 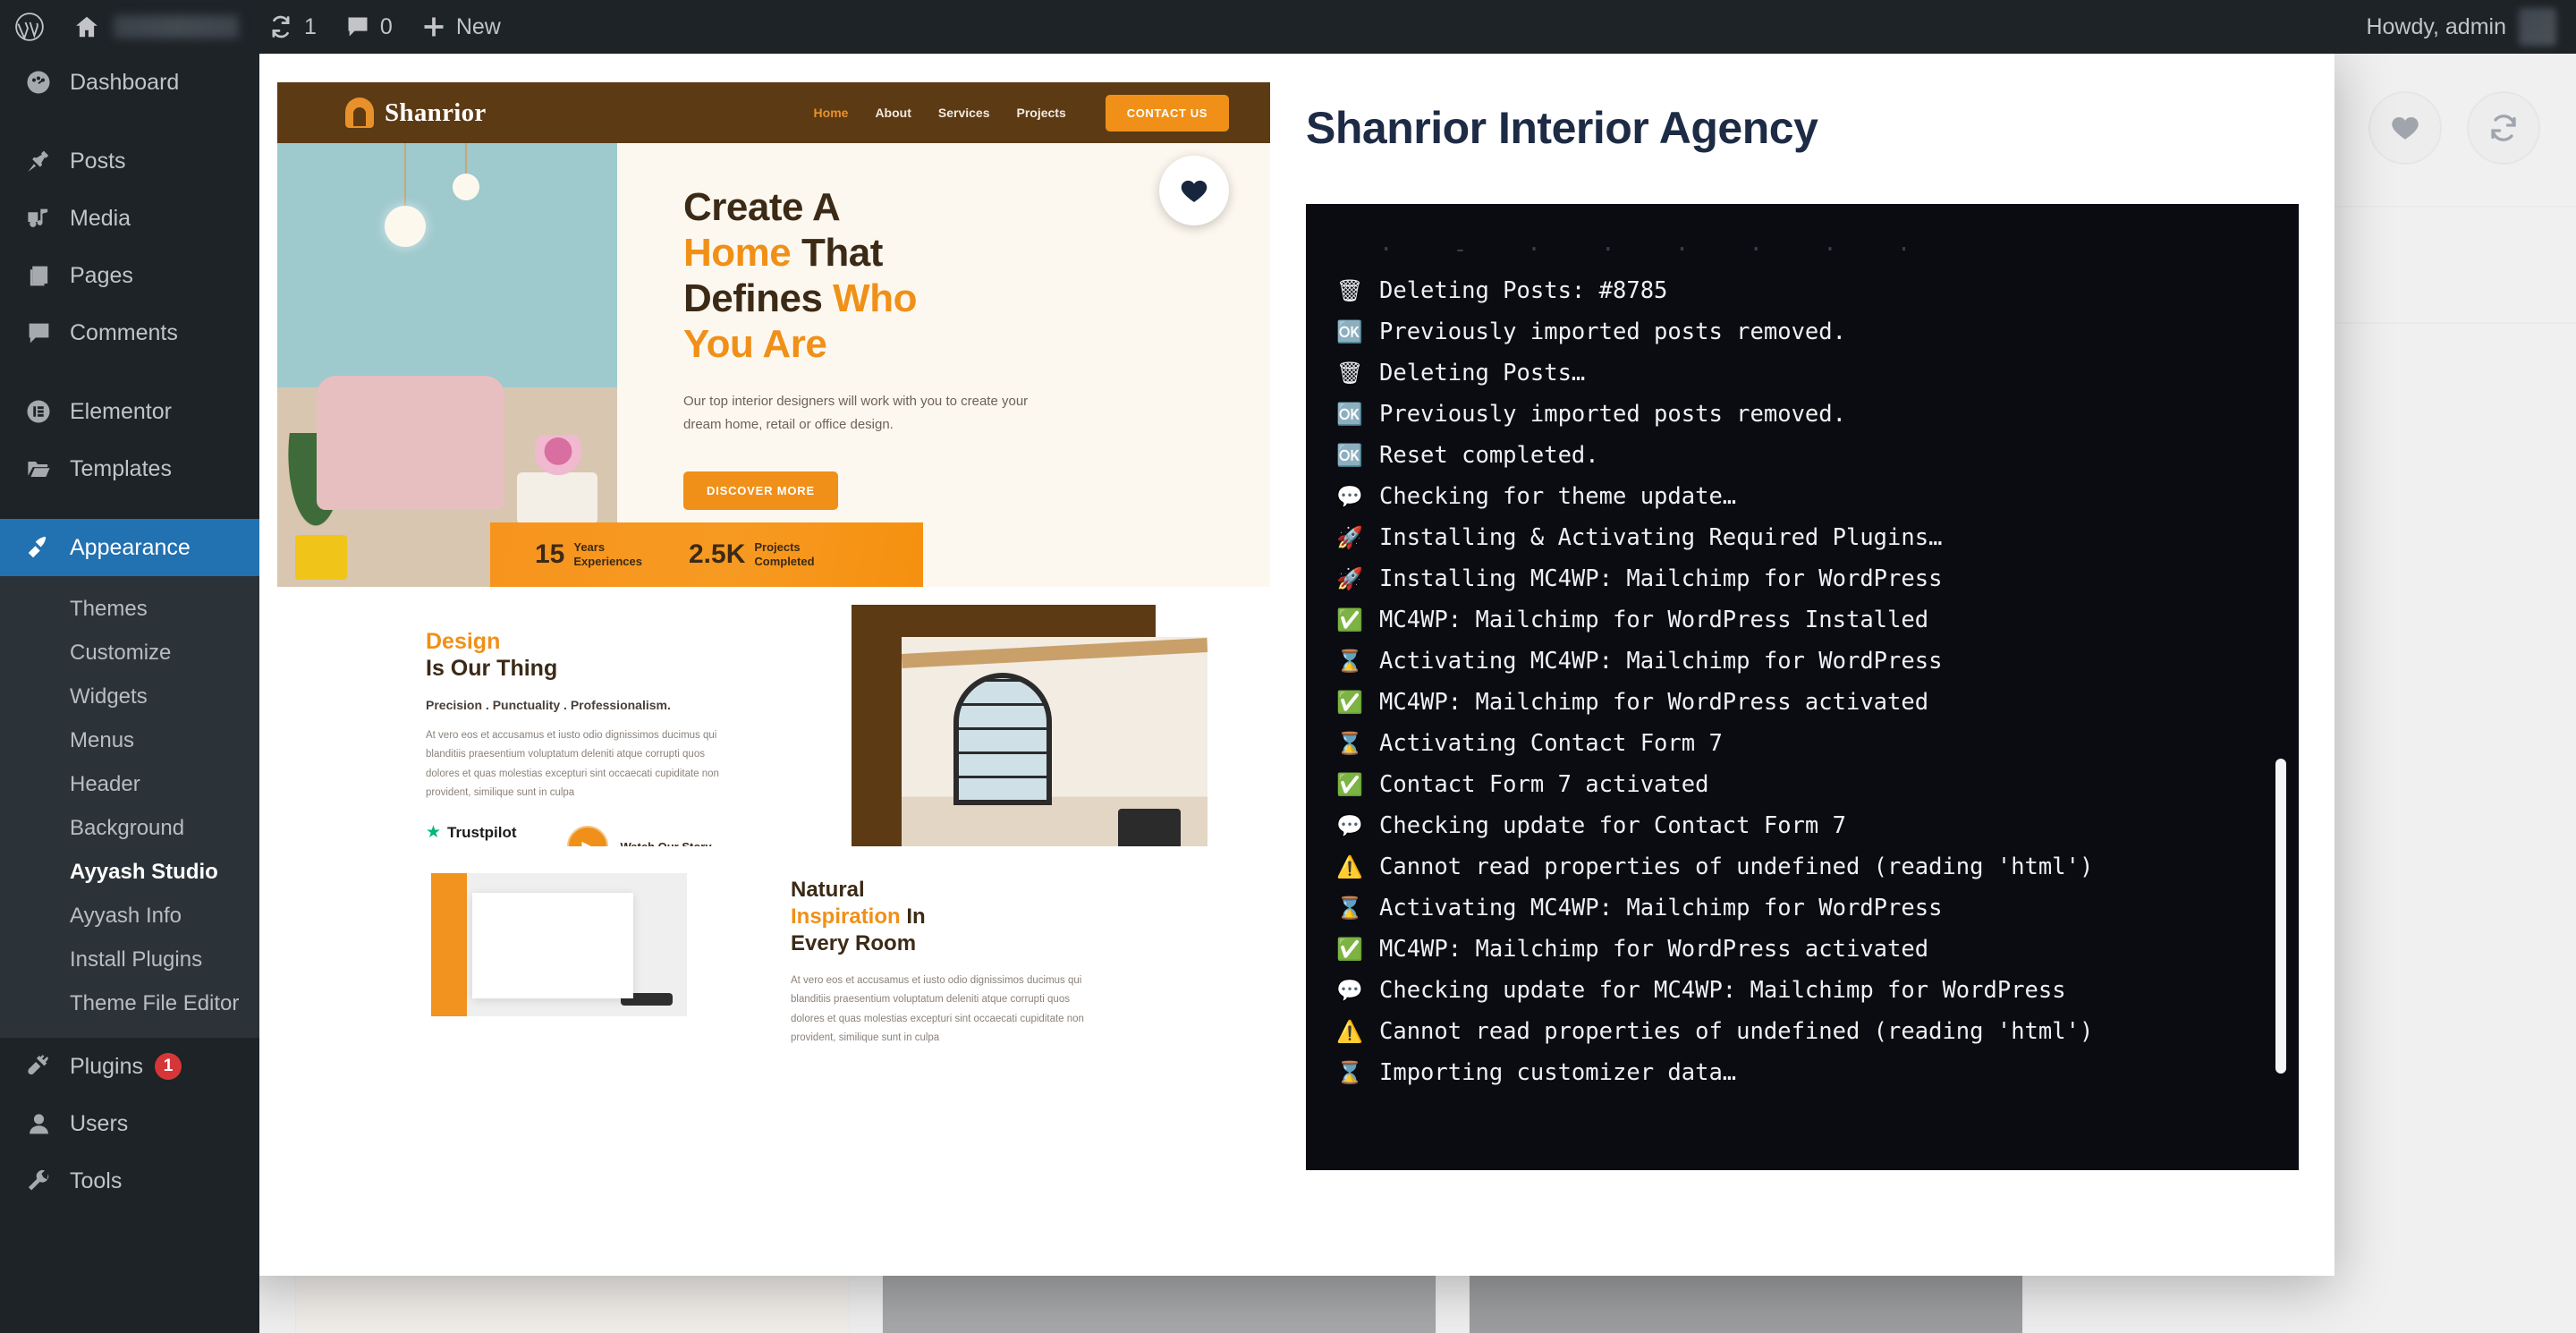 I want to click on brush-icon, so click(x=38, y=547).